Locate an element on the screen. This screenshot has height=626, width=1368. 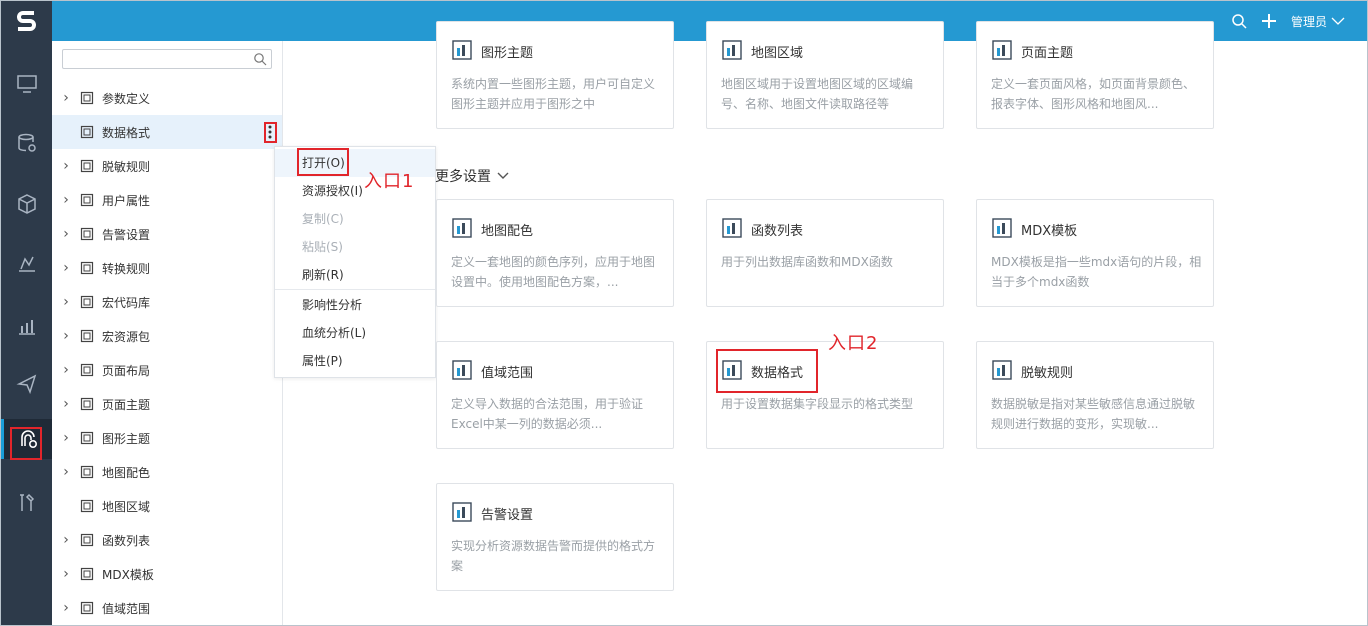
more-settings-toggle: 更多设置 is located at coordinates (472, 176).